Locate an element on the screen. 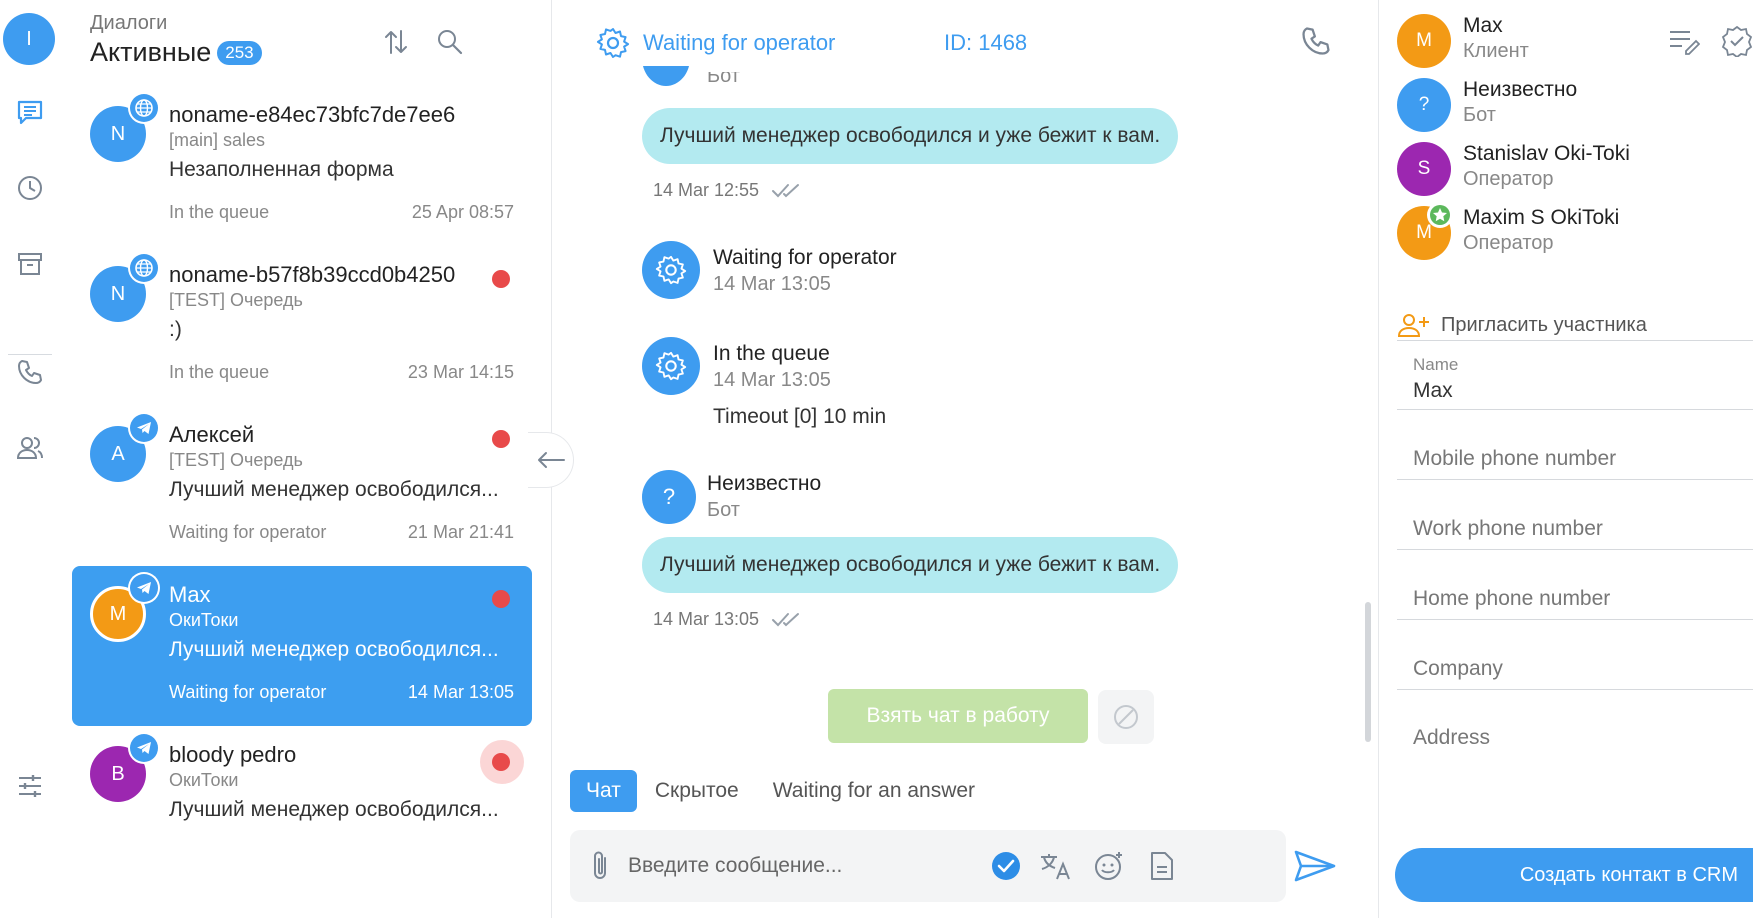 The width and height of the screenshot is (1753, 918). member-avatar: ? is located at coordinates (1424, 105).